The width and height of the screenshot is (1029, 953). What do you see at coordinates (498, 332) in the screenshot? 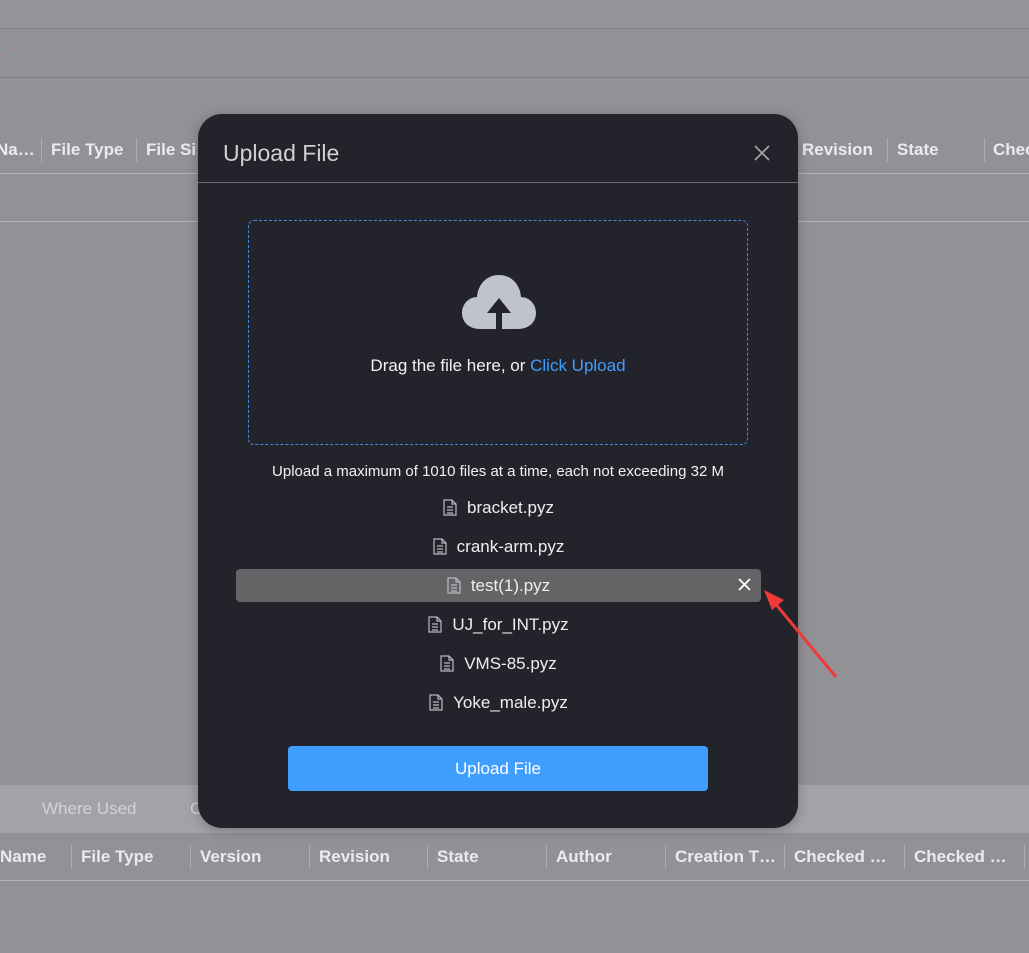
I see `file-dropzone: Drag the file here, or Click Upload` at bounding box center [498, 332].